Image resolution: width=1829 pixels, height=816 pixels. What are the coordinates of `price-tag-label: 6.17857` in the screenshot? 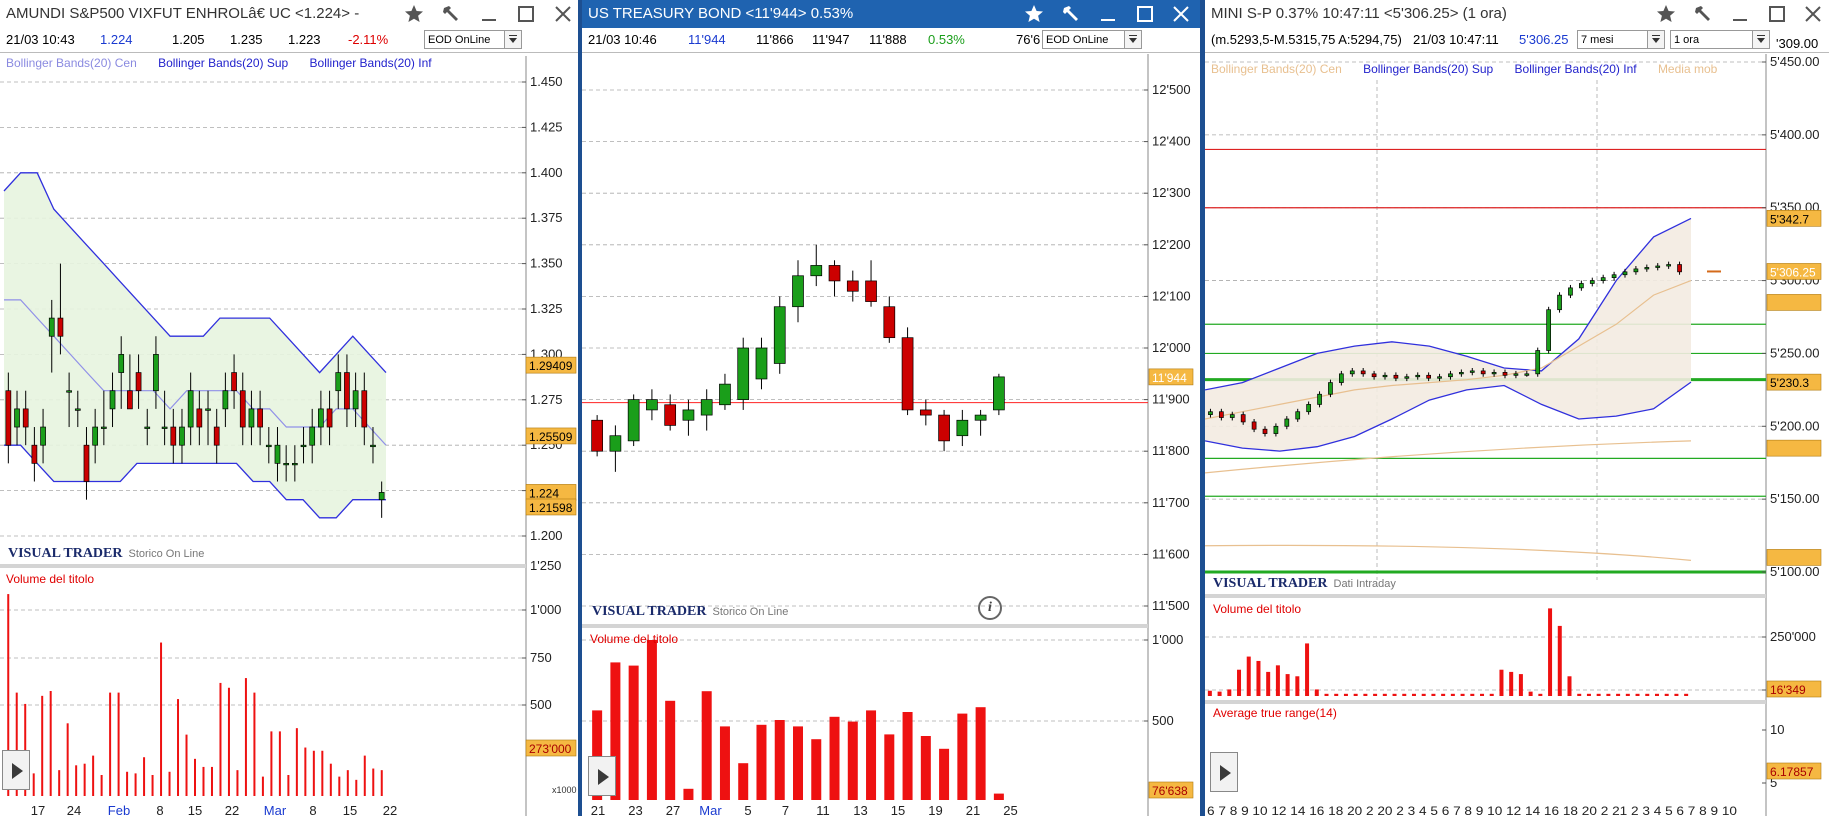 It's located at (1792, 772).